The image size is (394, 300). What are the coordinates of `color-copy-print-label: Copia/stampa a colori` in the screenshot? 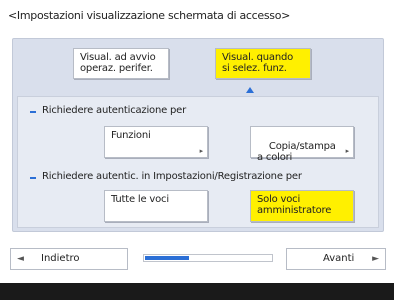 It's located at (296, 152).